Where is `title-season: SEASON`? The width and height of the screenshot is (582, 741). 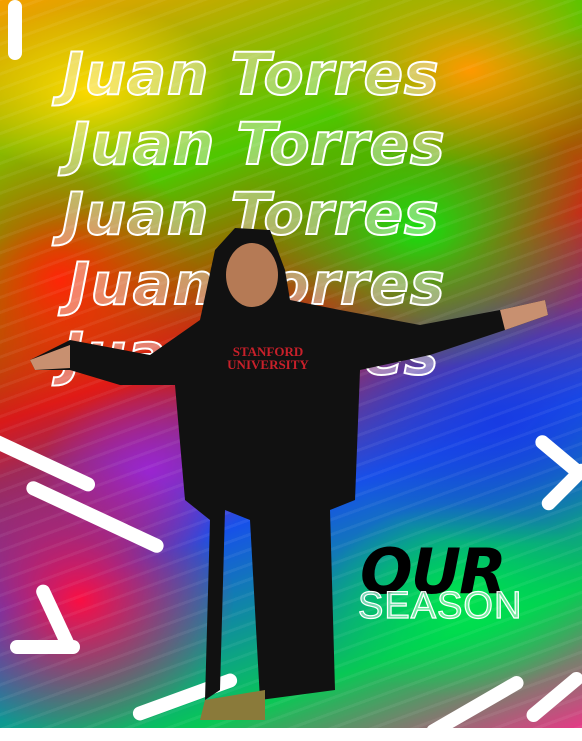 title-season: SEASON is located at coordinates (440, 605).